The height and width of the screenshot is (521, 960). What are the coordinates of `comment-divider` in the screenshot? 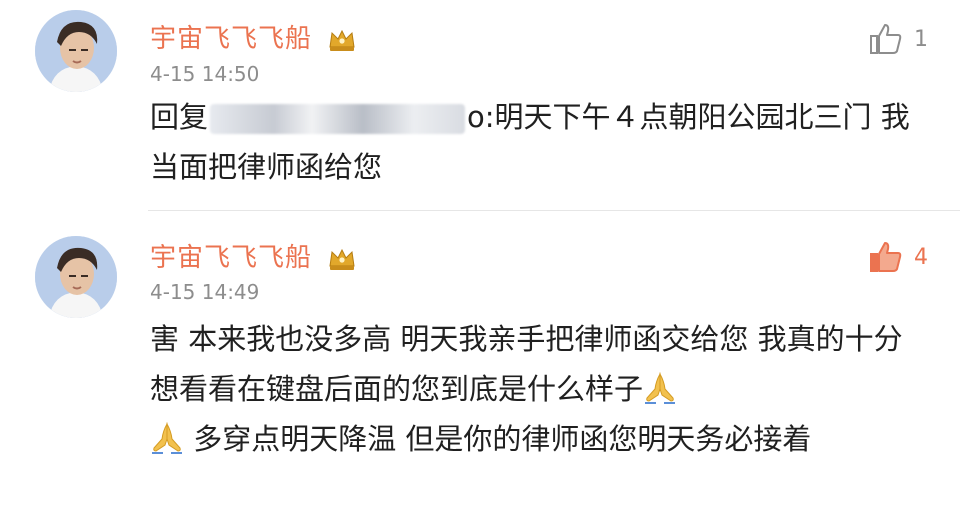 It's located at (554, 210).